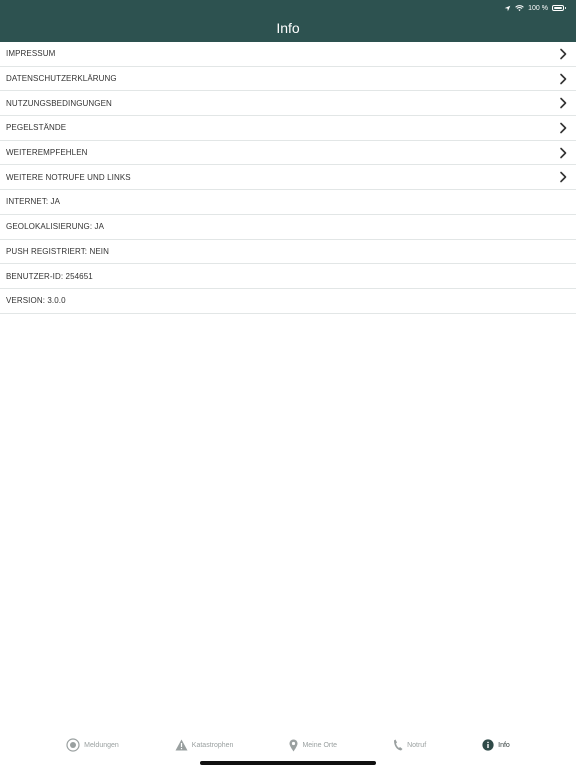 The width and height of the screenshot is (576, 768). What do you see at coordinates (559, 8) in the screenshot?
I see `battery-icon` at bounding box center [559, 8].